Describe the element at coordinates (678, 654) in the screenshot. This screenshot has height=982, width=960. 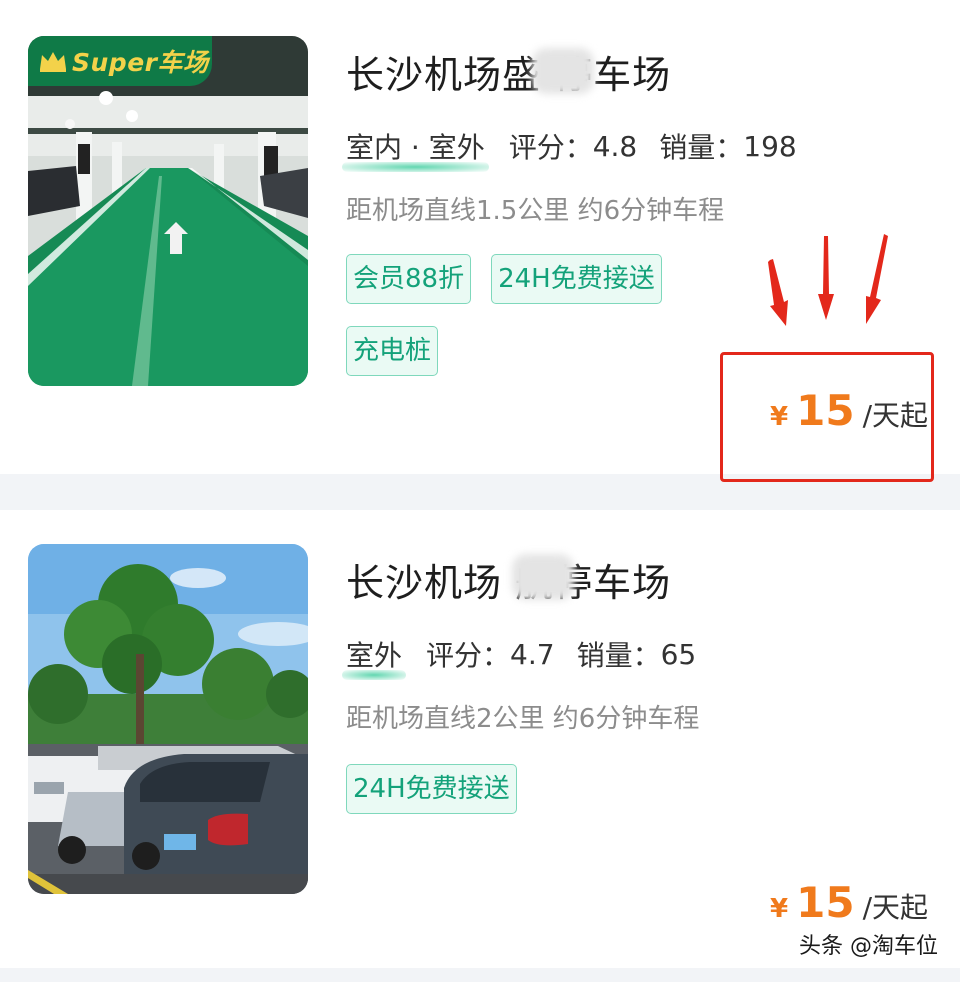
I see `sales-value: 65` at that location.